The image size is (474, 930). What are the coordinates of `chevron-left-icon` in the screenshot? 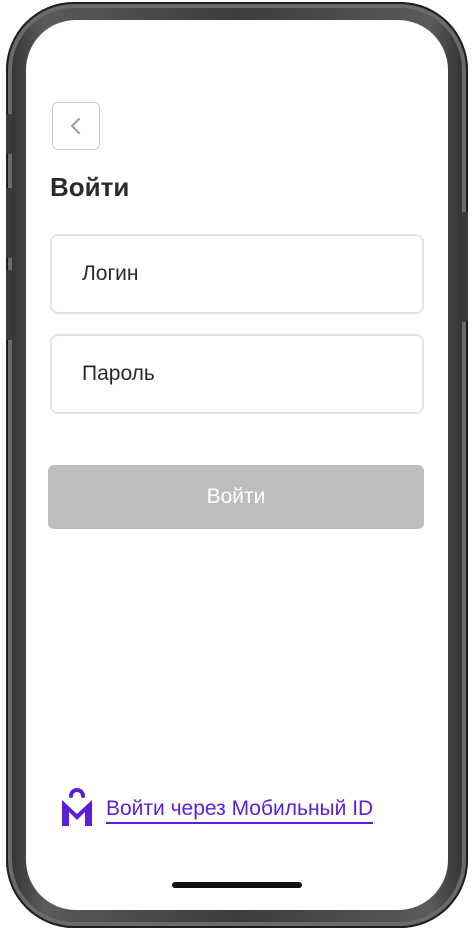 It's located at (76, 126).